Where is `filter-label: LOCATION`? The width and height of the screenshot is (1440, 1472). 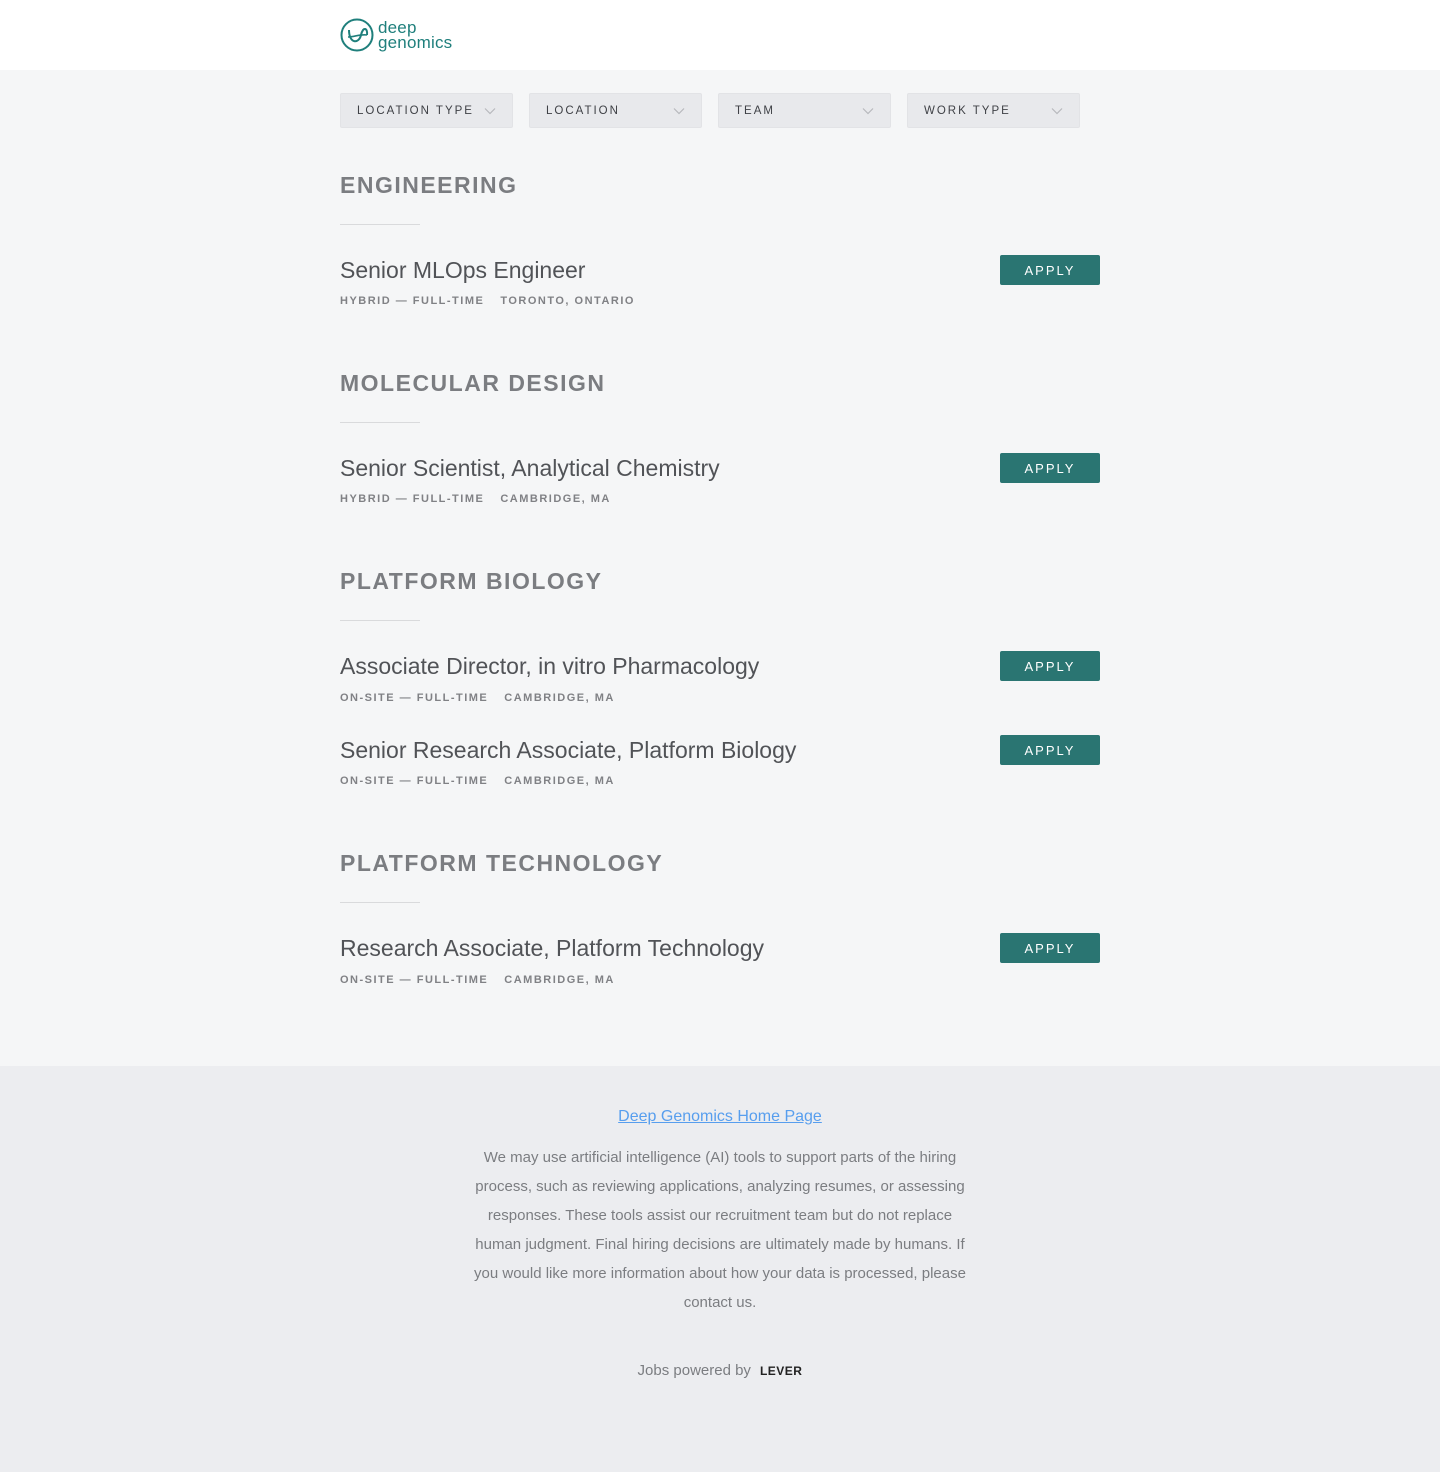 filter-label: LOCATION is located at coordinates (583, 110).